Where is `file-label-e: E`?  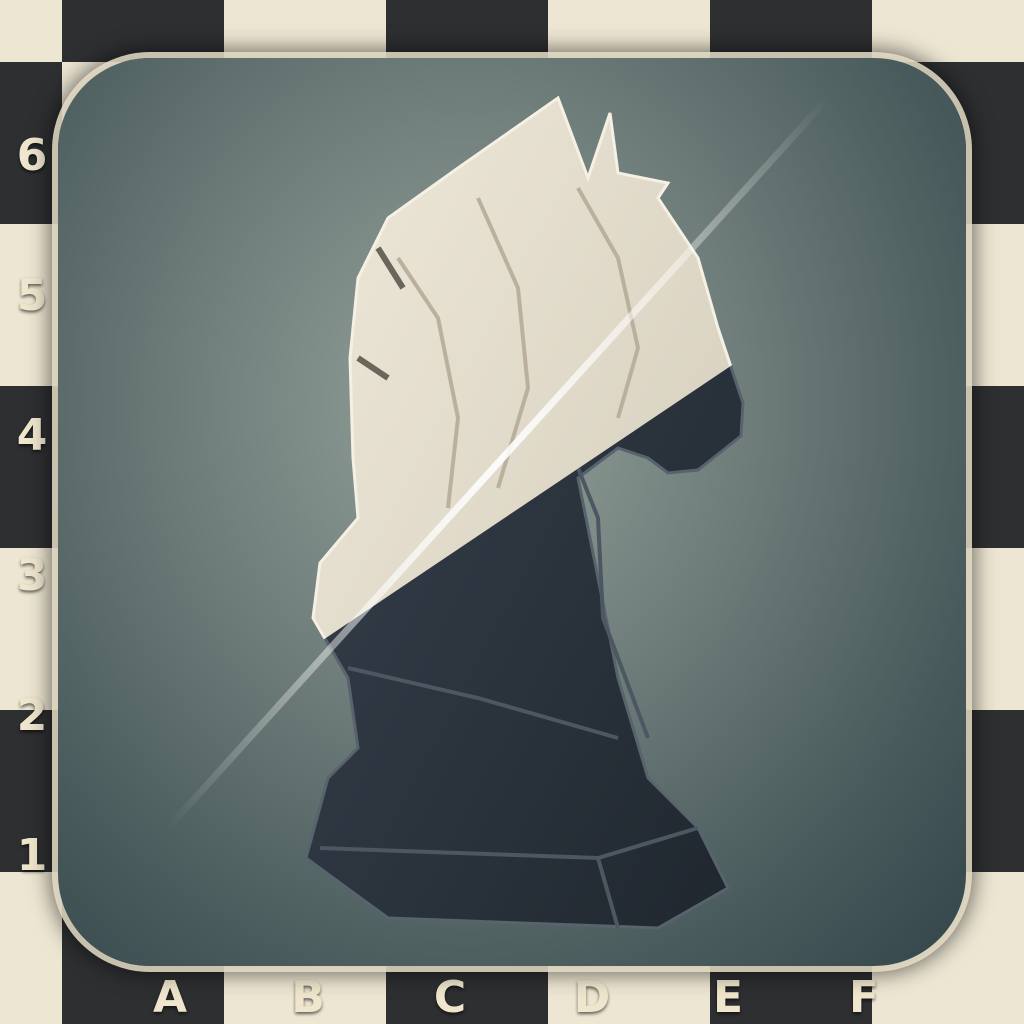 file-label-e: E is located at coordinates (728, 997).